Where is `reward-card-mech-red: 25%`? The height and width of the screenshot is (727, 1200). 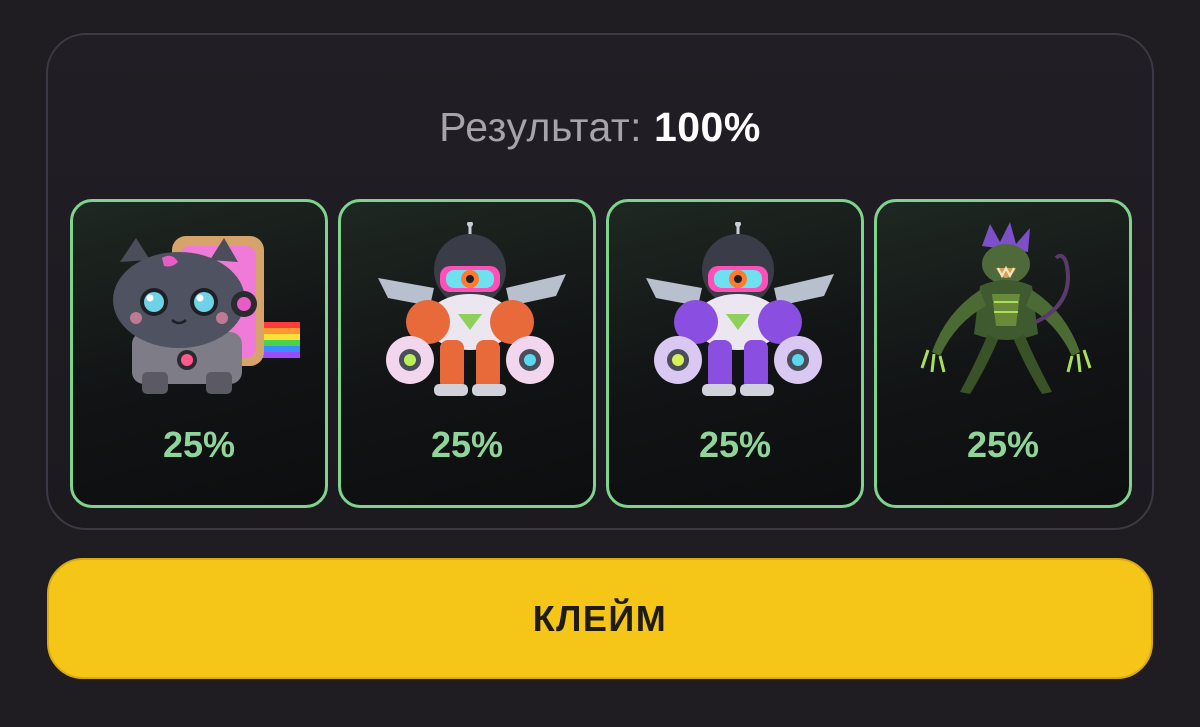
reward-card-mech-red: 25% is located at coordinates (467, 353).